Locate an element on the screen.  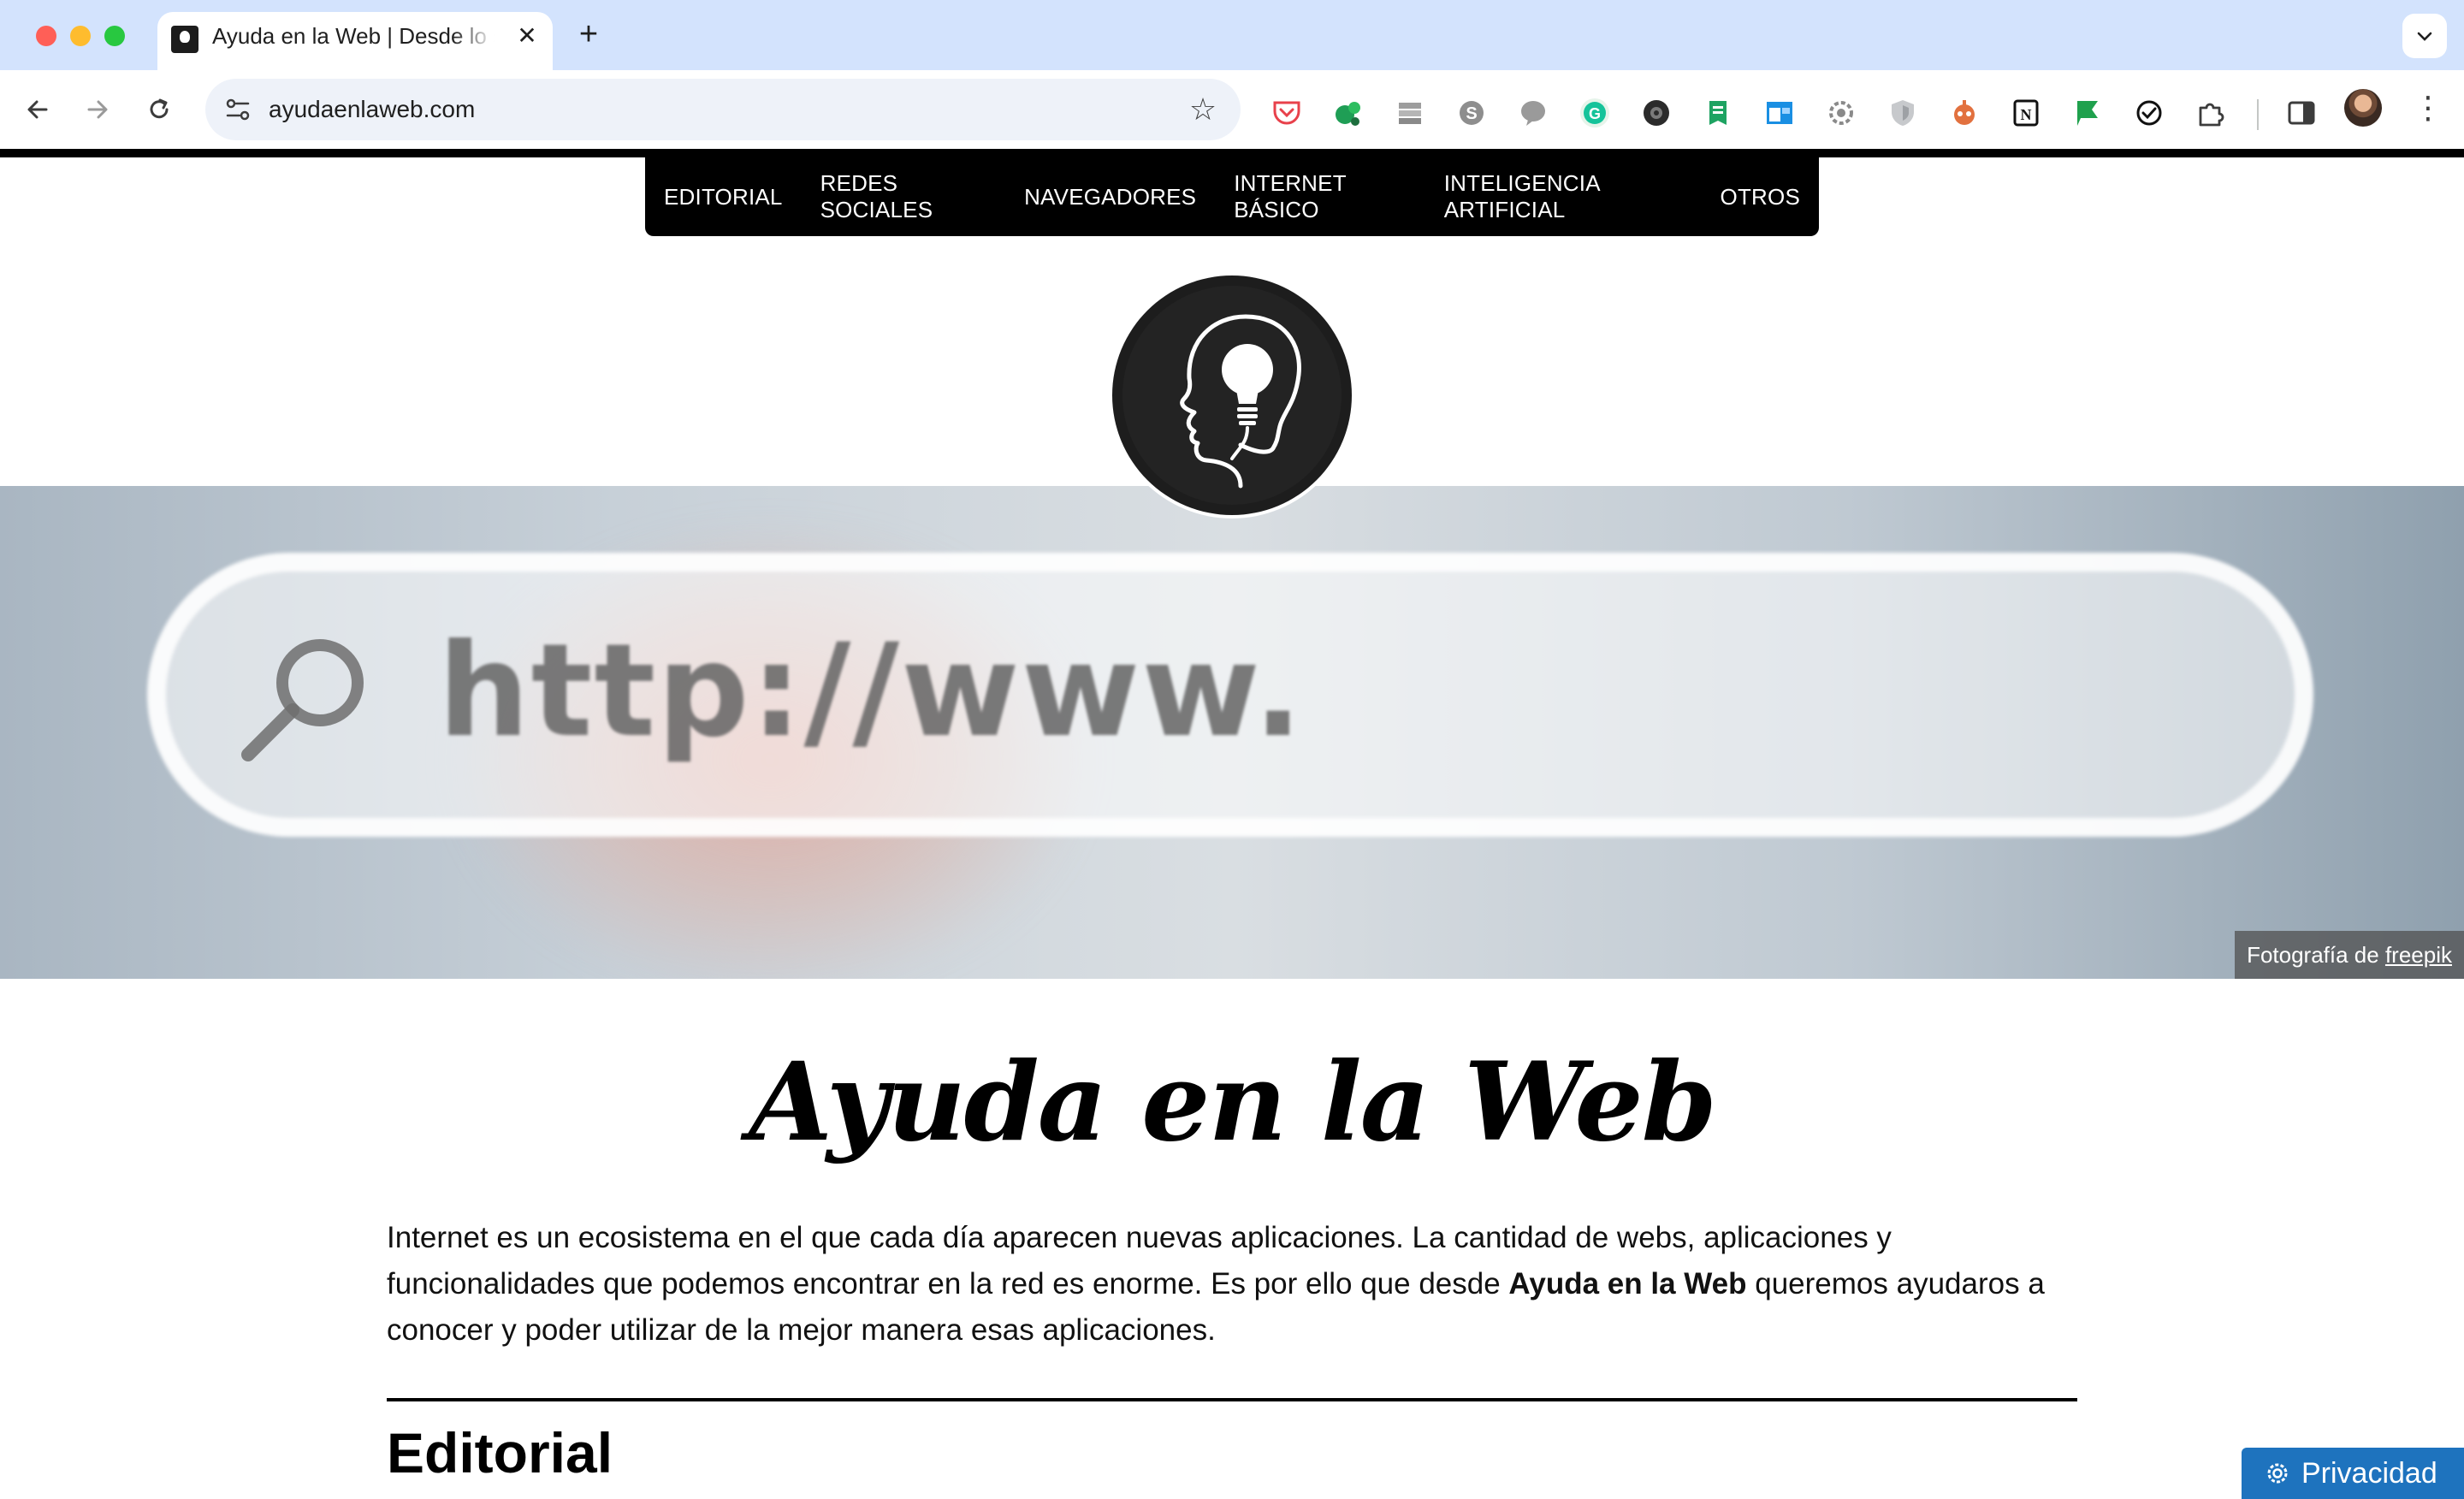
reload-icon is located at coordinates (159, 109).